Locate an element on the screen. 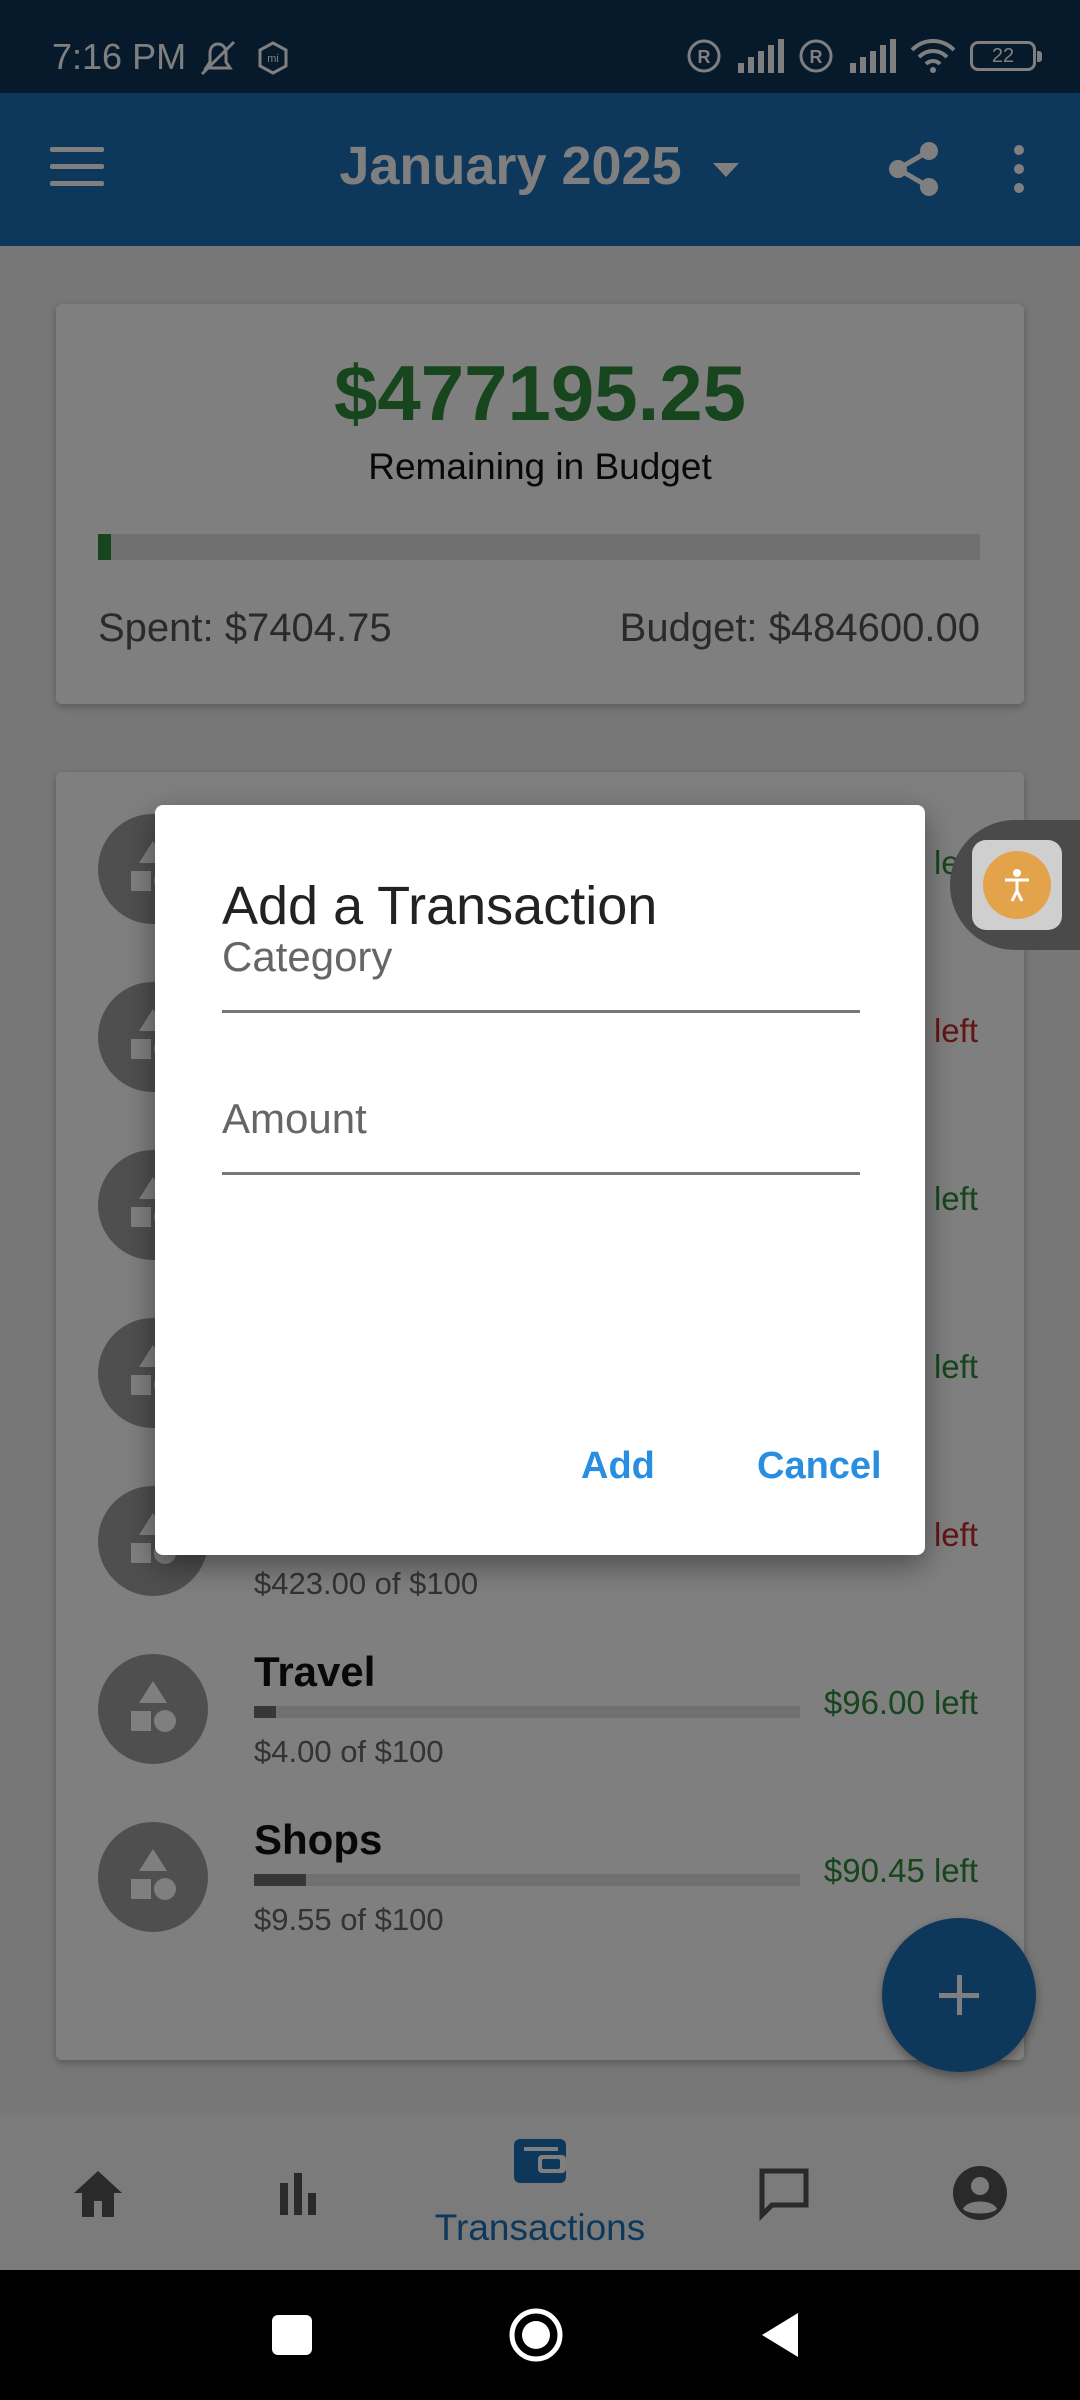 Image resolution: width=1080 pixels, height=2400 pixels. back-icon is located at coordinates (780, 2335).